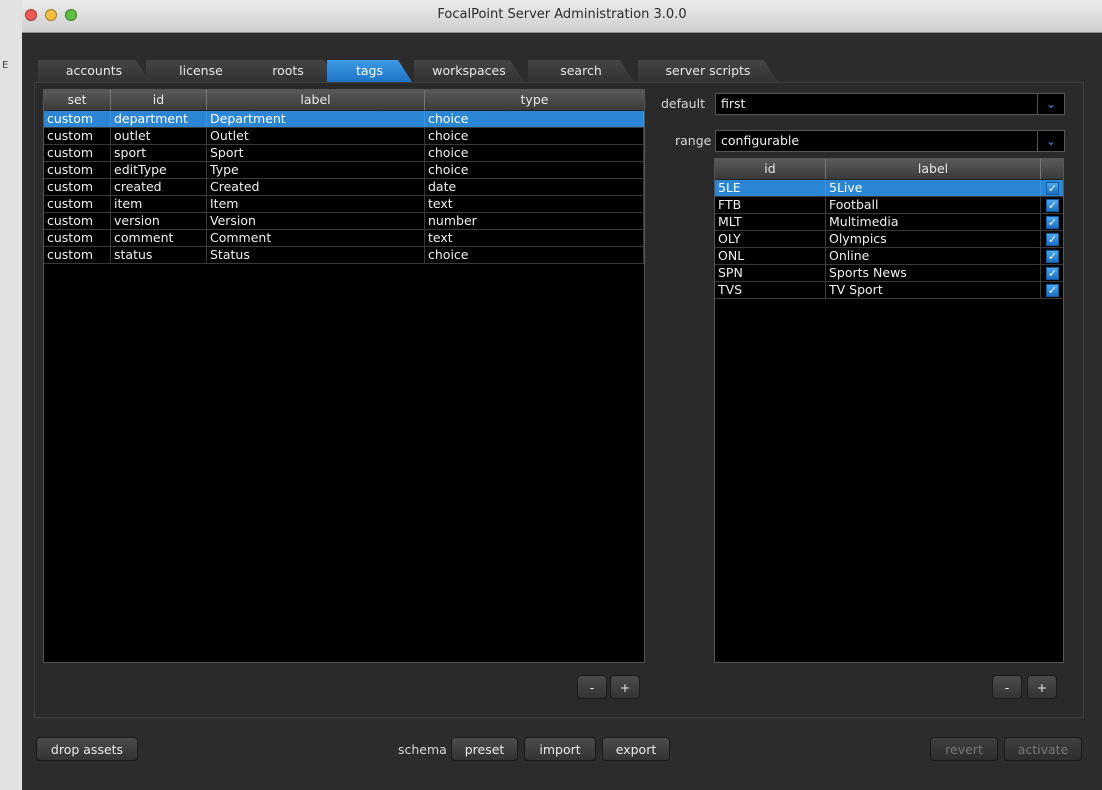 Image resolution: width=1102 pixels, height=790 pixels. I want to click on table-row: custom version Version number, so click(344, 221).